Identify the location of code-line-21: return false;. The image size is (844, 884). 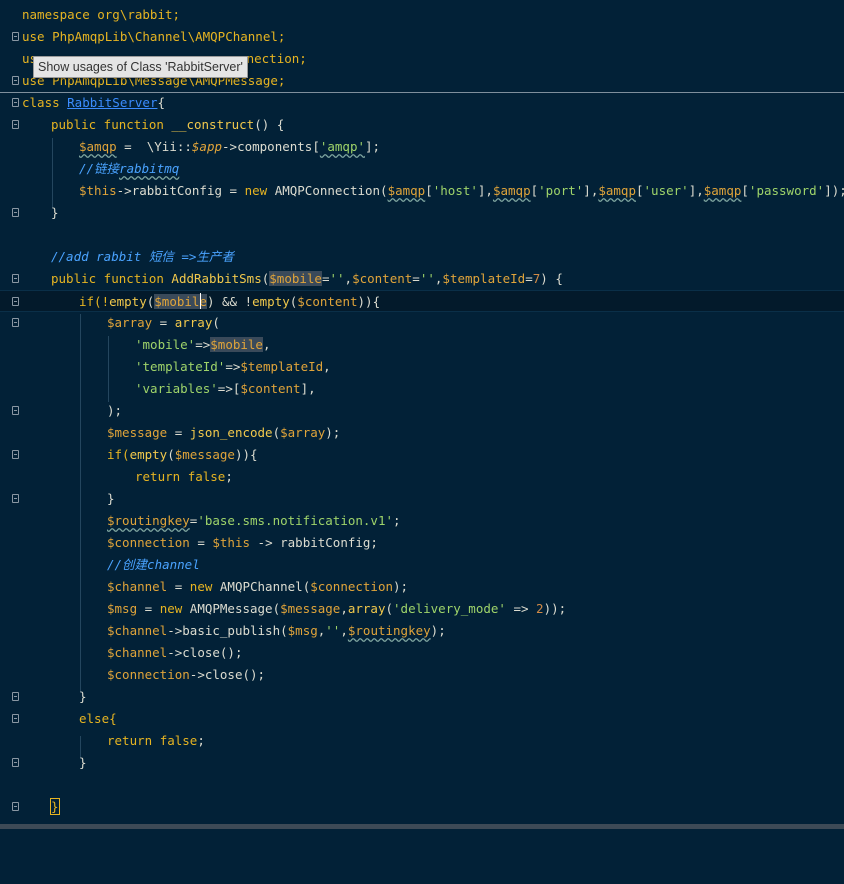
(422, 477).